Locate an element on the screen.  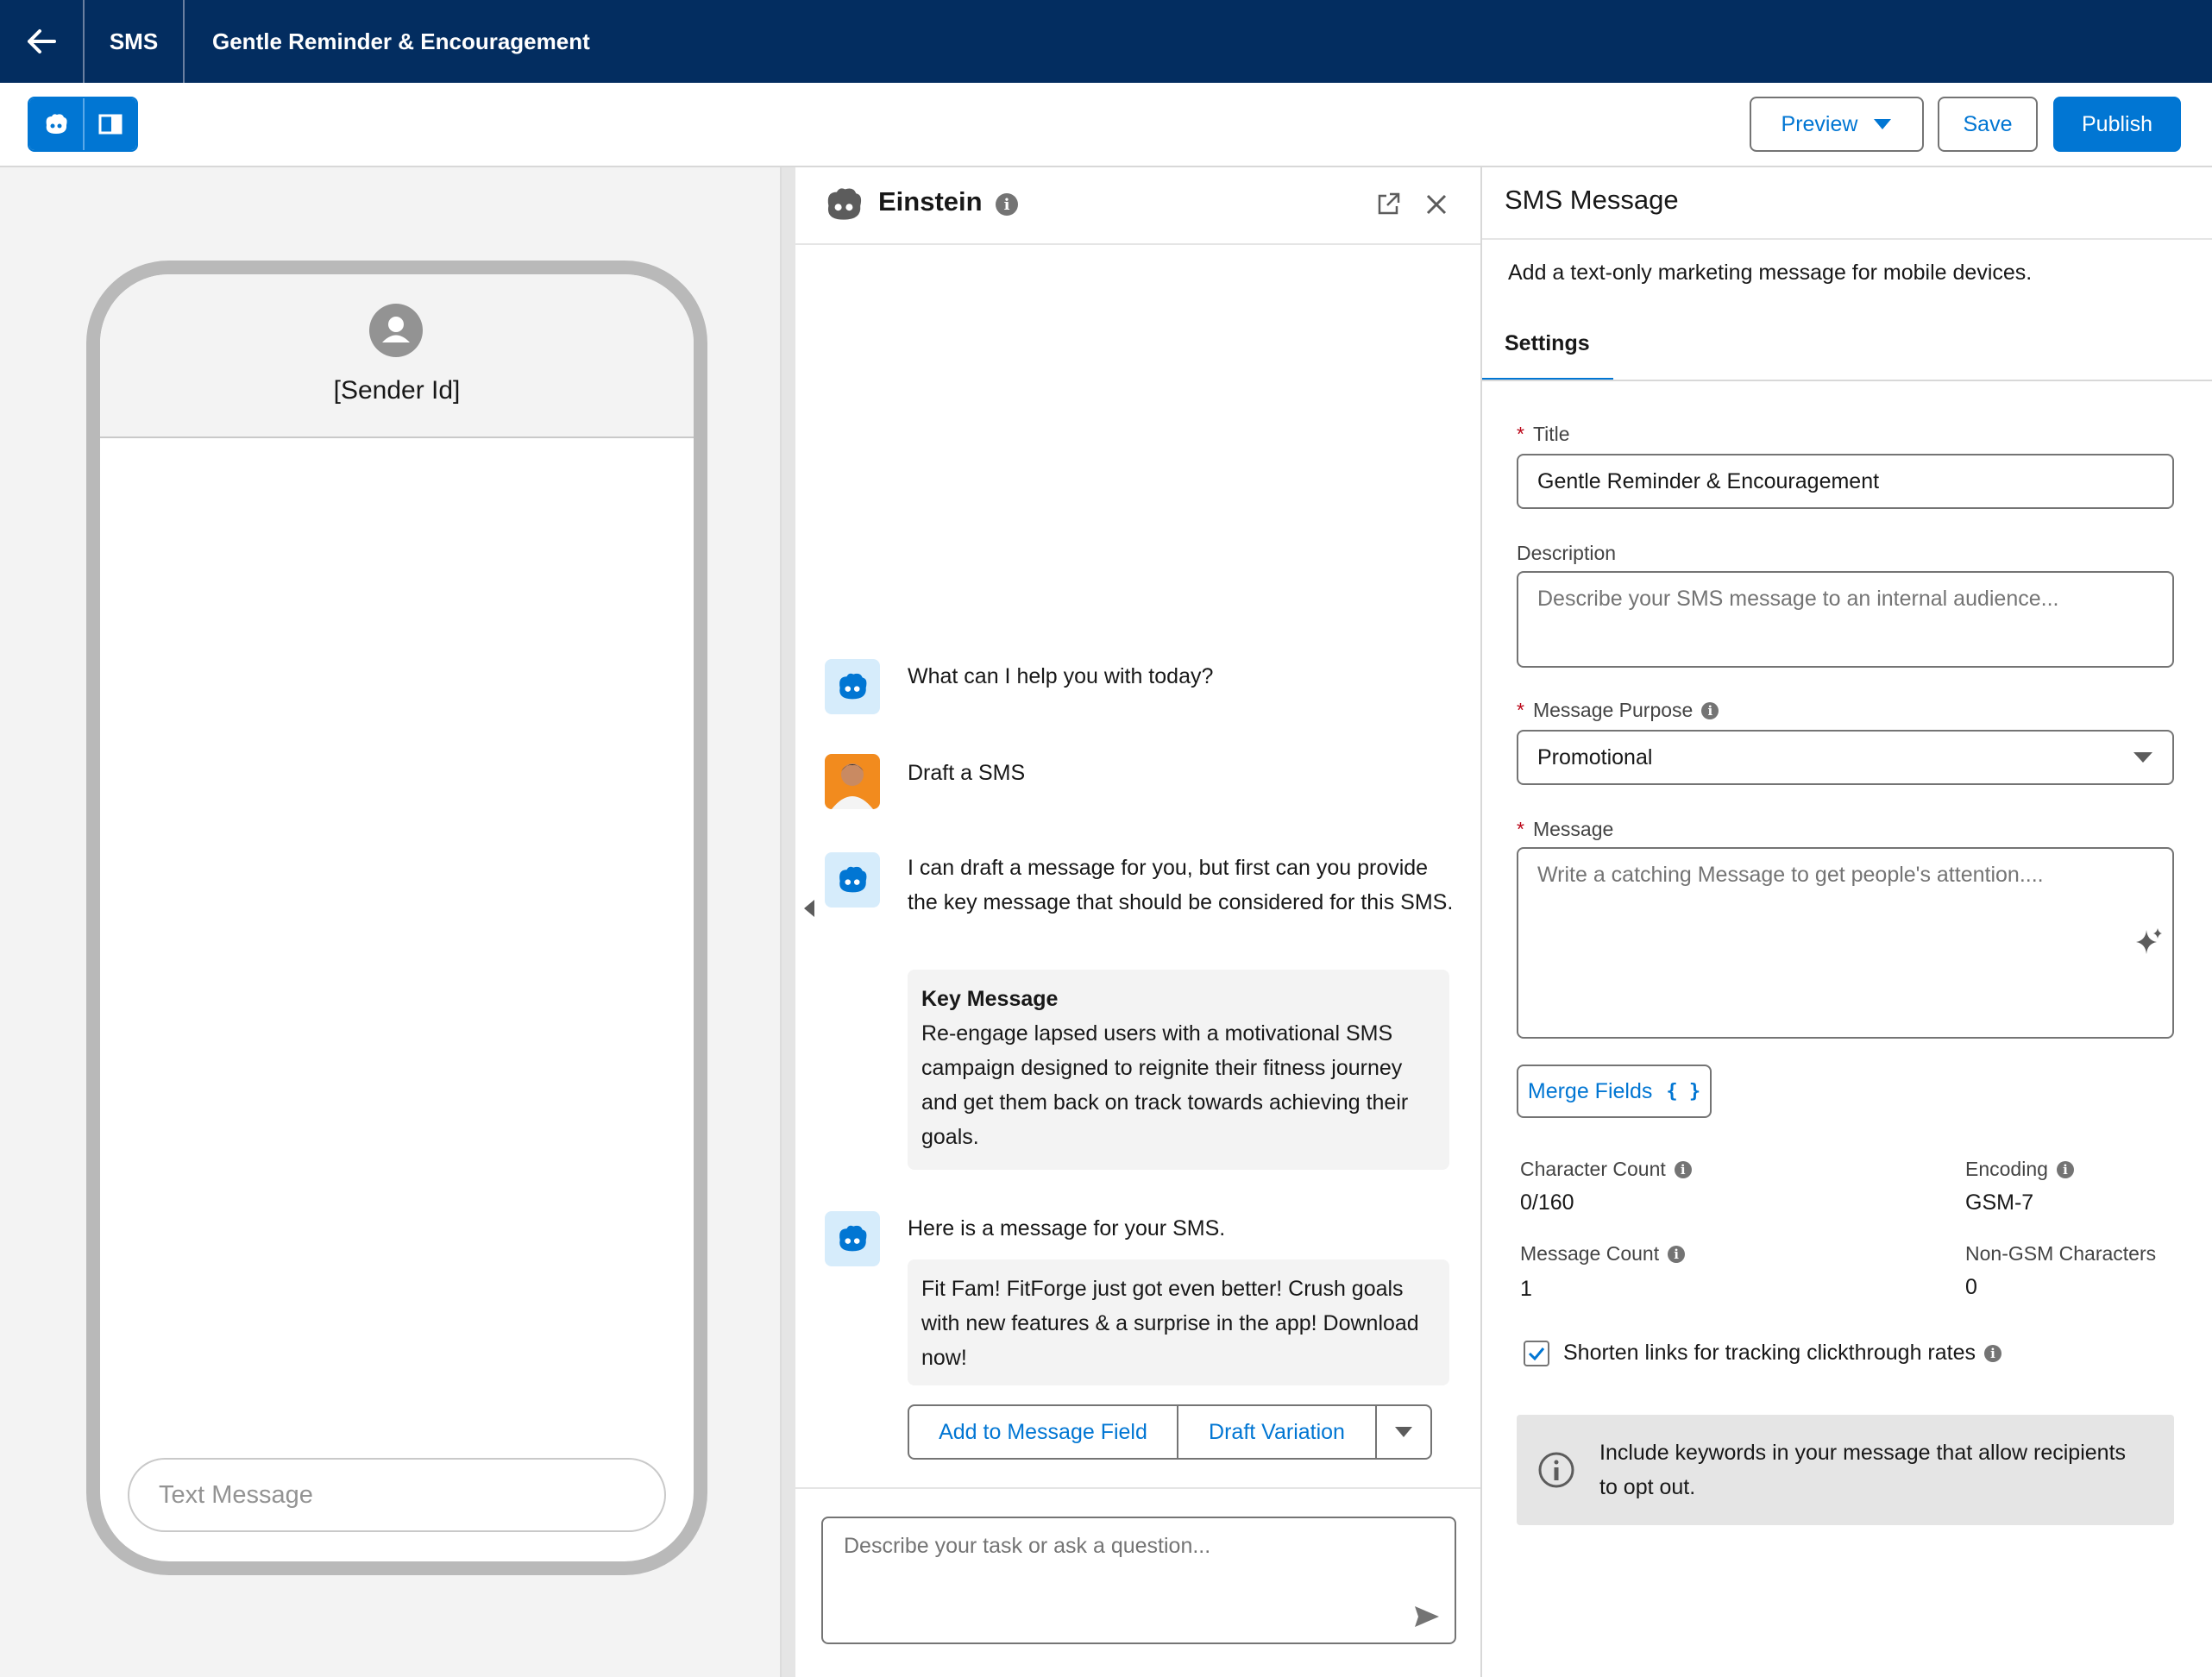
breadcrumb-sms: SMS is located at coordinates (135, 41).